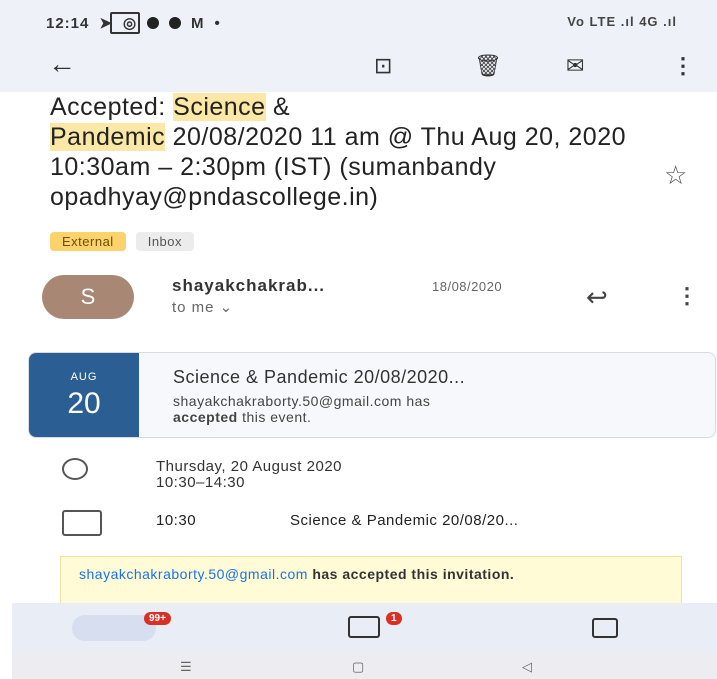 The height and width of the screenshot is (679, 717). What do you see at coordinates (125, 23) in the screenshot?
I see `mail-tab-icon` at bounding box center [125, 23].